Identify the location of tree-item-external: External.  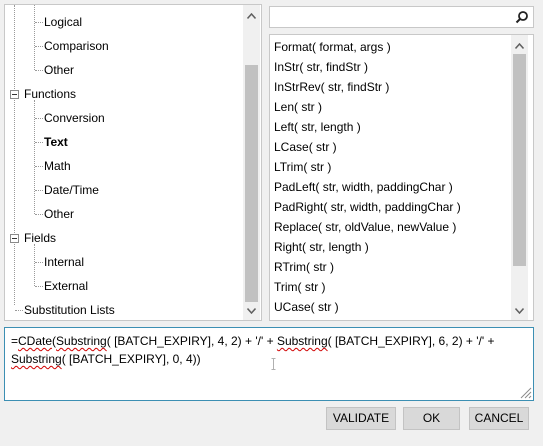
(66, 286).